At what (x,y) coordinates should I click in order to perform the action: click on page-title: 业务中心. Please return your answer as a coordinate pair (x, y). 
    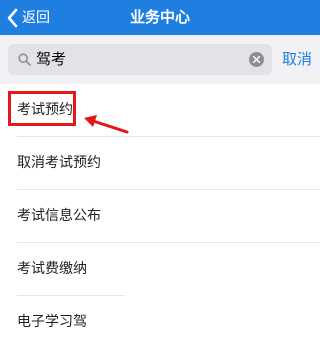
    Looking at the image, I should click on (159, 17).